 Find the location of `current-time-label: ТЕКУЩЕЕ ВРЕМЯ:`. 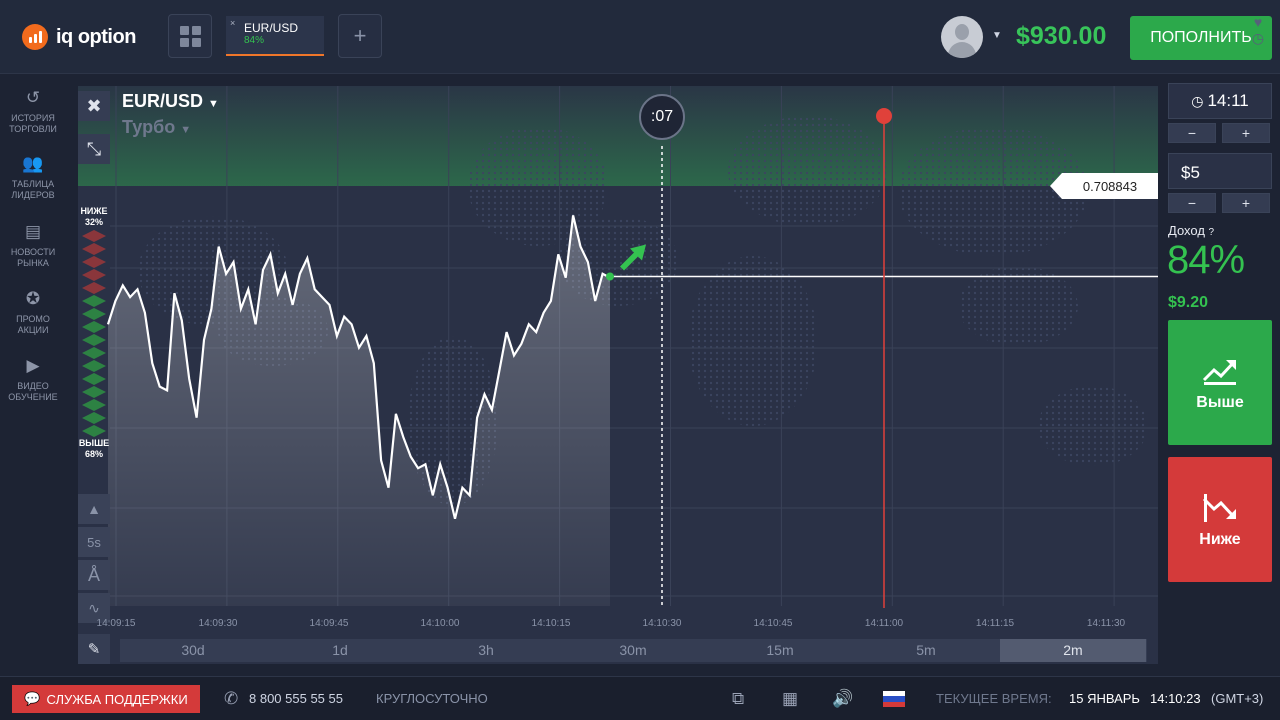

current-time-label: ТЕКУЩЕЕ ВРЕМЯ: is located at coordinates (994, 698).